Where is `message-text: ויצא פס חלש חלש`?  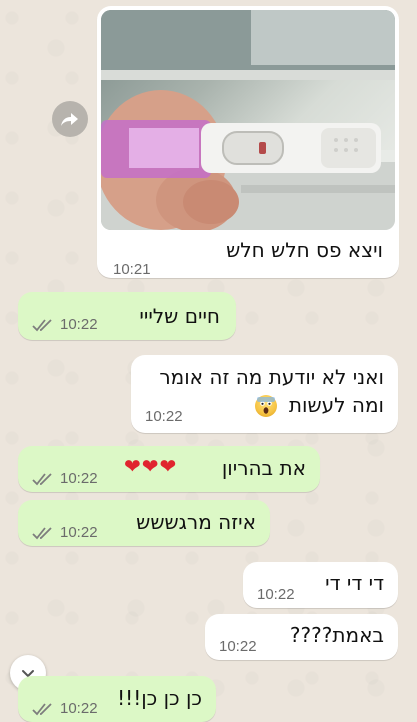 message-text: ויצא פס חלש חלש is located at coordinates (304, 250).